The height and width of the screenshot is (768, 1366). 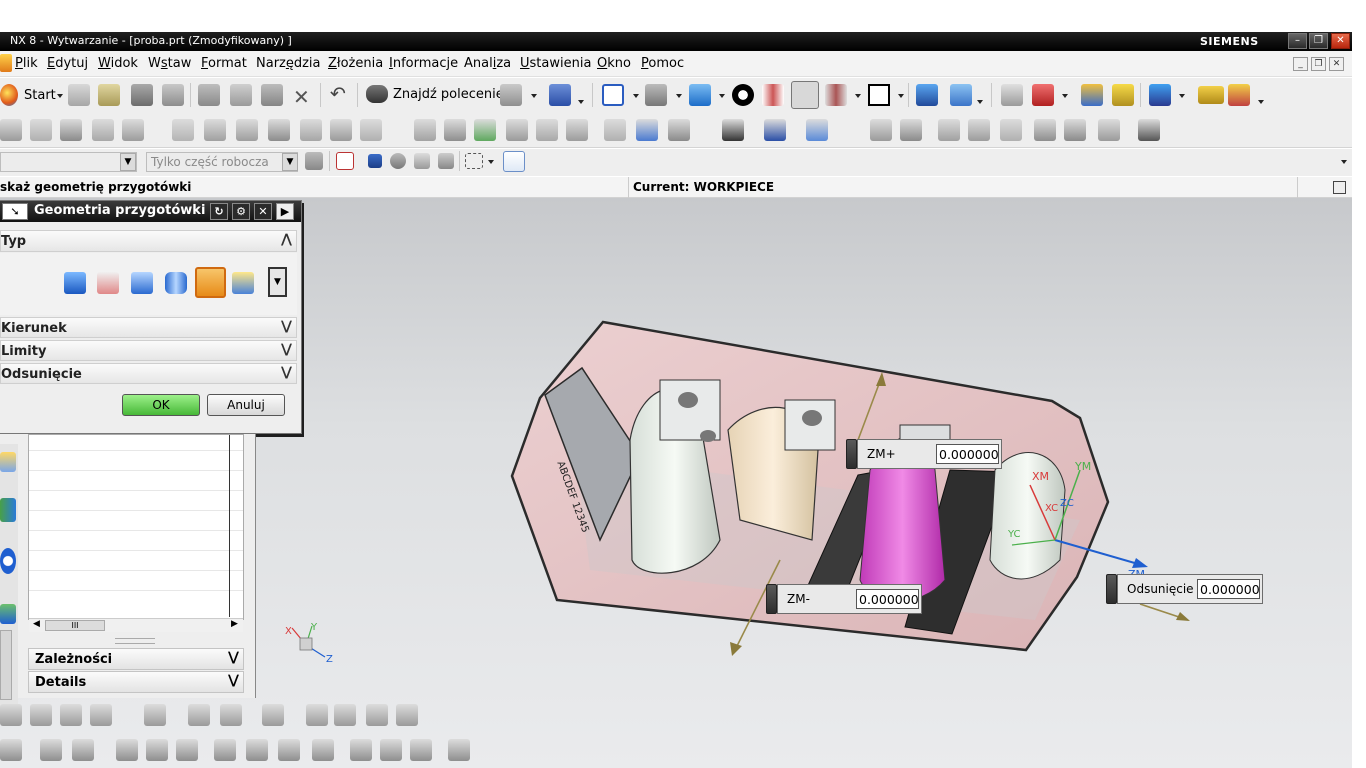 What do you see at coordinates (1336, 64) in the screenshot?
I see `mdi-close-button: ✕` at bounding box center [1336, 64].